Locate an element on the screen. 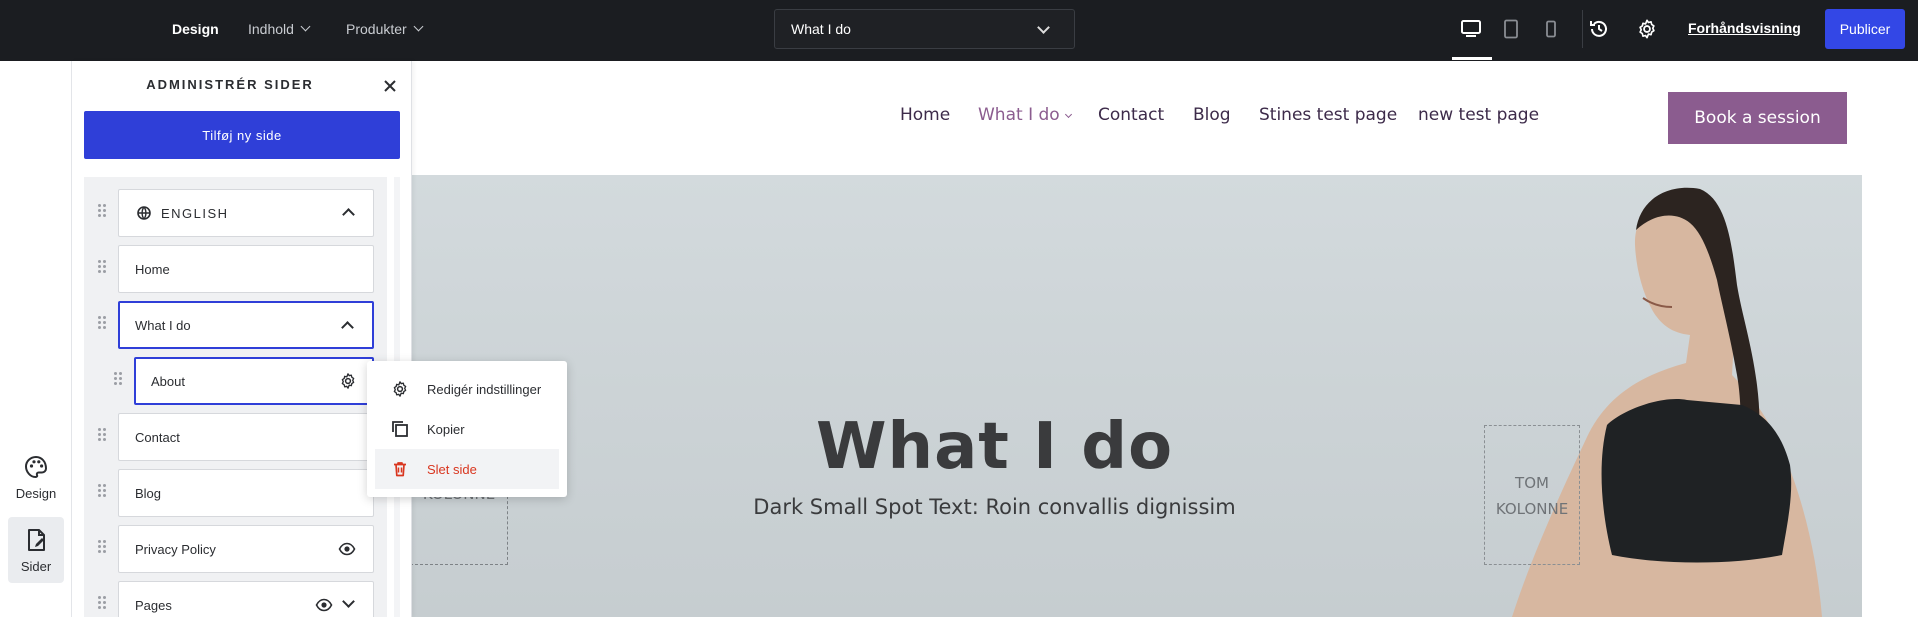  page-item-blog: Blog is located at coordinates (246, 493).